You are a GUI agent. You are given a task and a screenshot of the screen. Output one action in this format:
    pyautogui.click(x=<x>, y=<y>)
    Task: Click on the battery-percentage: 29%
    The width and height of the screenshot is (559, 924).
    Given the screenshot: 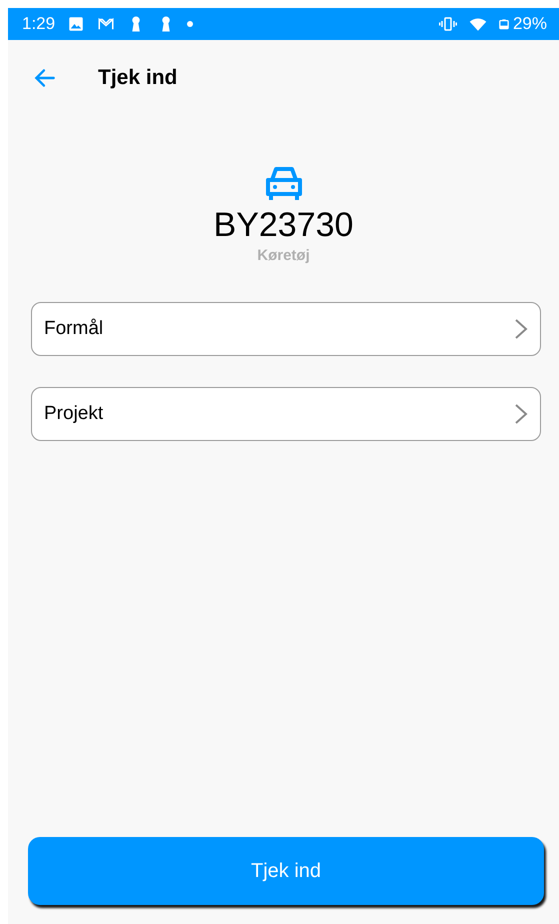 What is the action you would take?
    pyautogui.click(x=529, y=24)
    